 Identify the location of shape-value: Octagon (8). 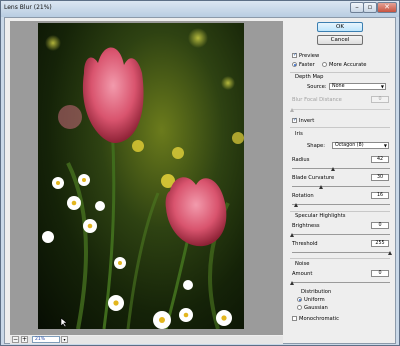
(349, 145).